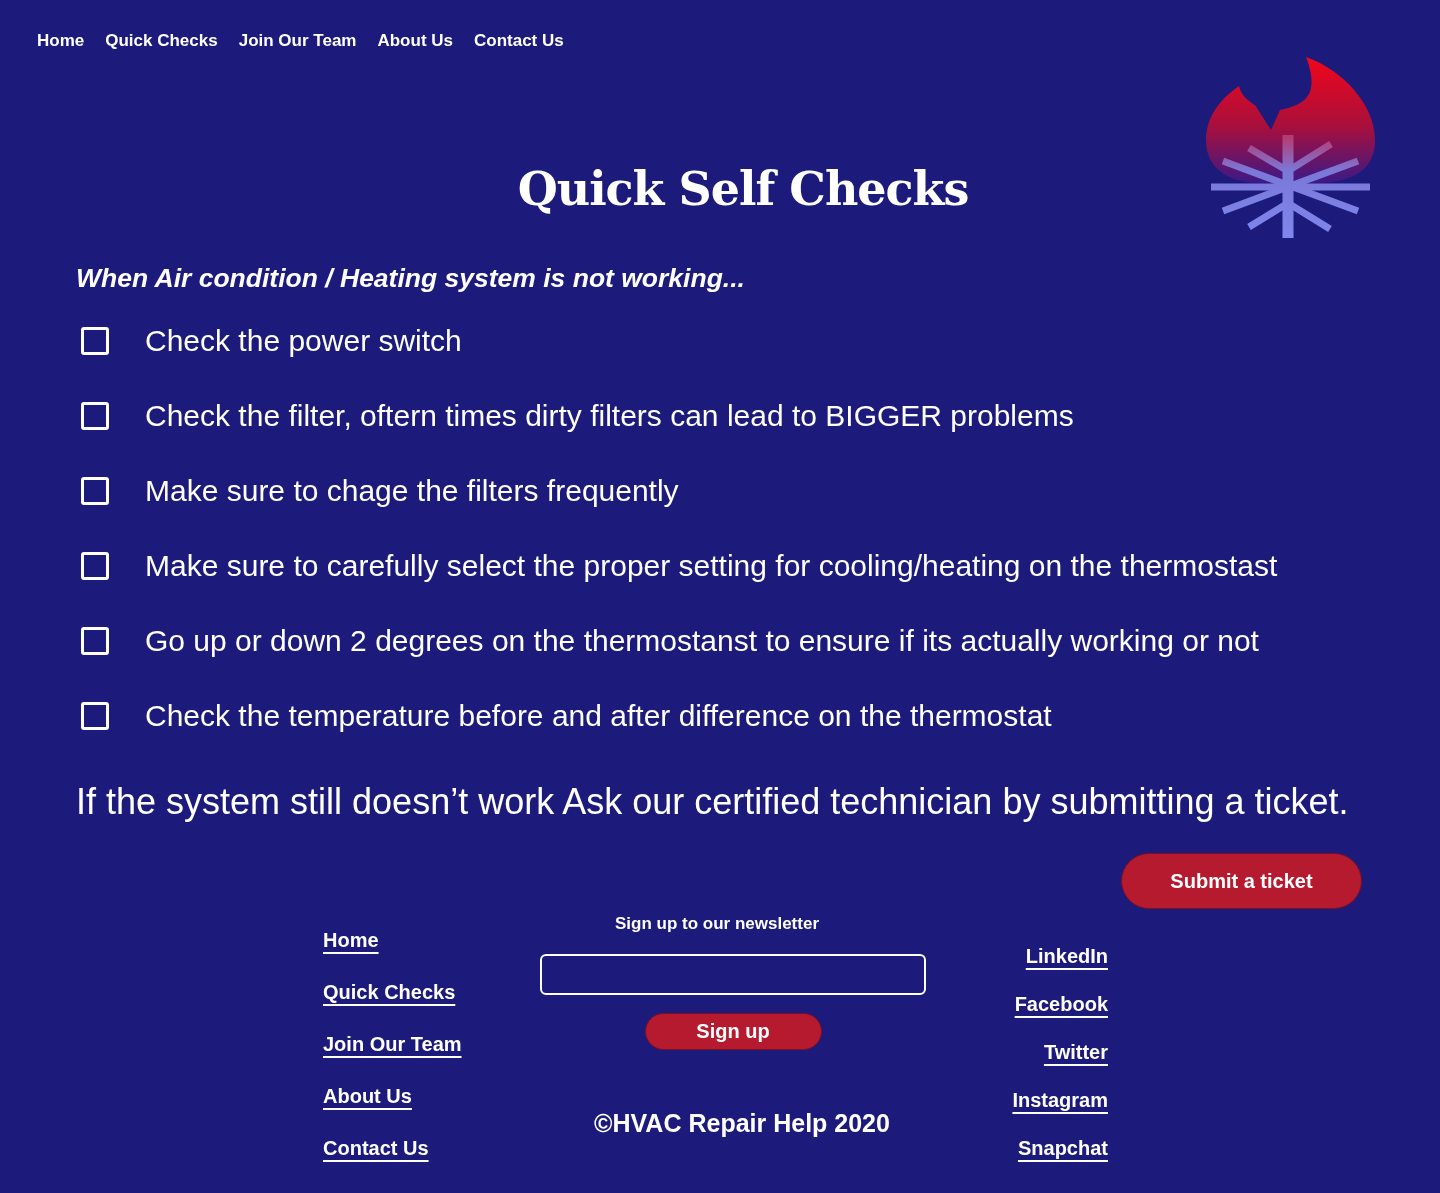 This screenshot has height=1193, width=1440. Describe the element at coordinates (1241, 881) in the screenshot. I see `submit-ticket-button: Submit a ticket` at that location.